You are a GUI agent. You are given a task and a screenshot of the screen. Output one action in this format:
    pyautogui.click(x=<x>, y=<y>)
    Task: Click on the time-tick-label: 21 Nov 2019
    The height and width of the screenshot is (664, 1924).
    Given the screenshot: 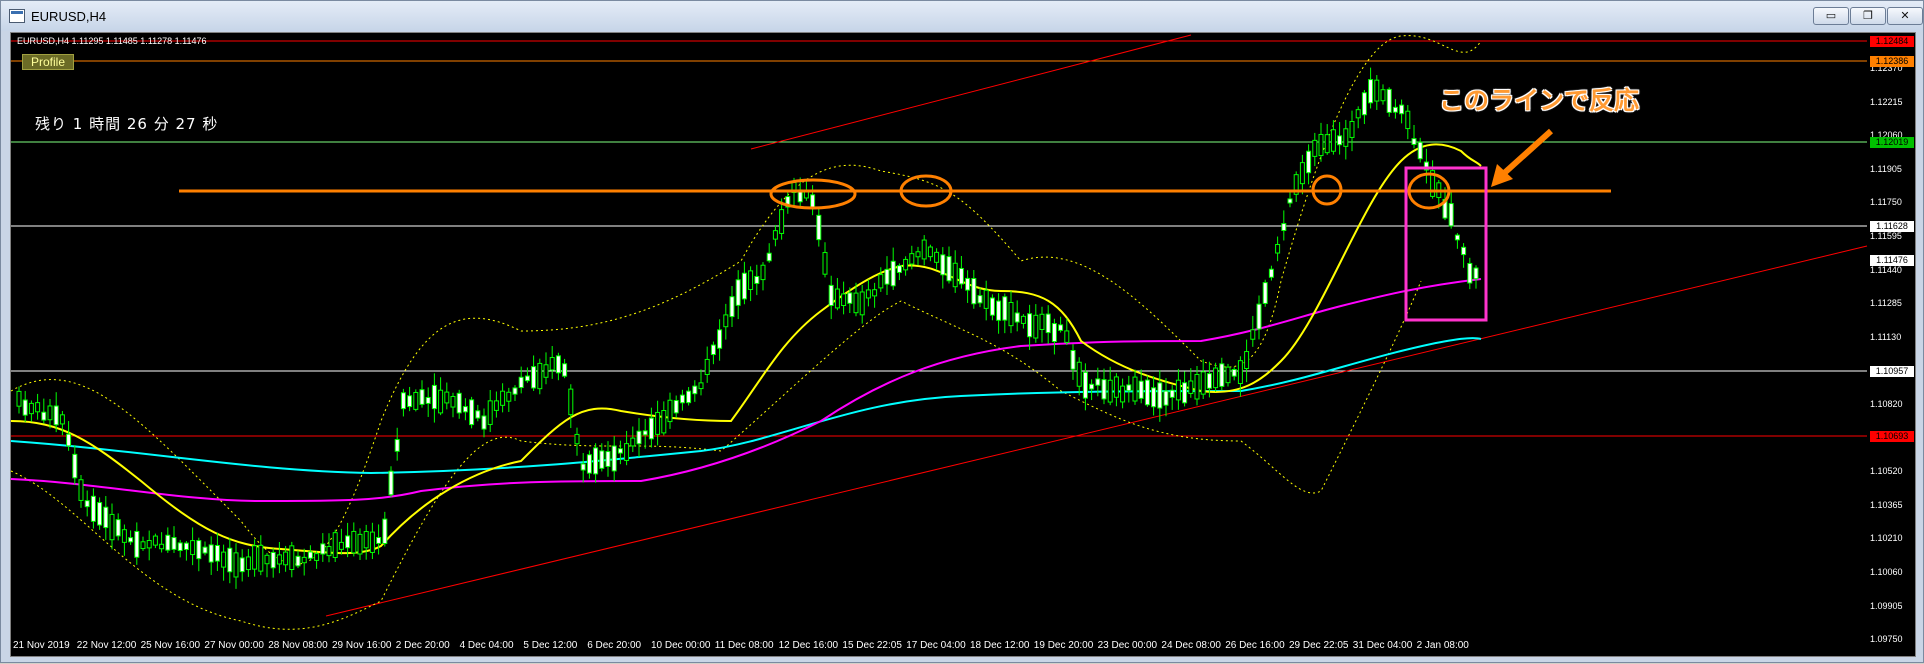 What is the action you would take?
    pyautogui.click(x=41, y=645)
    